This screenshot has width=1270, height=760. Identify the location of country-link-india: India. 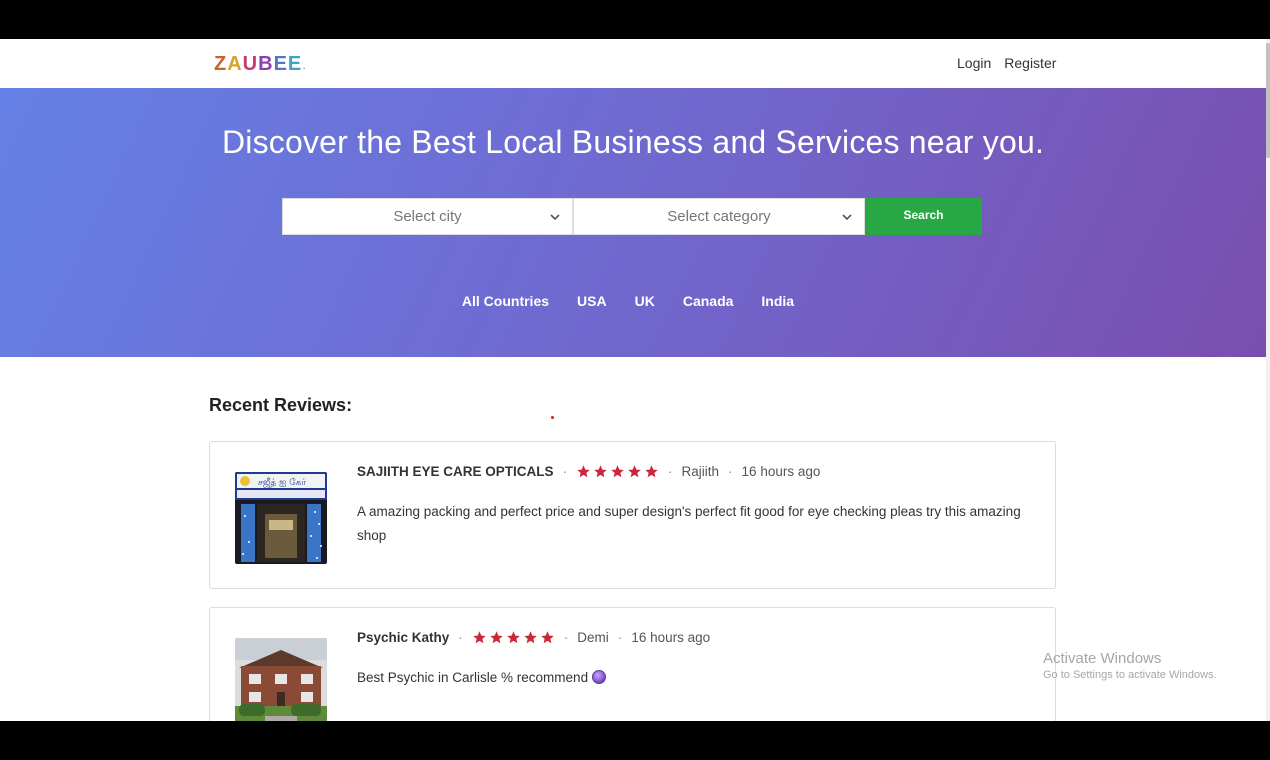
(777, 301).